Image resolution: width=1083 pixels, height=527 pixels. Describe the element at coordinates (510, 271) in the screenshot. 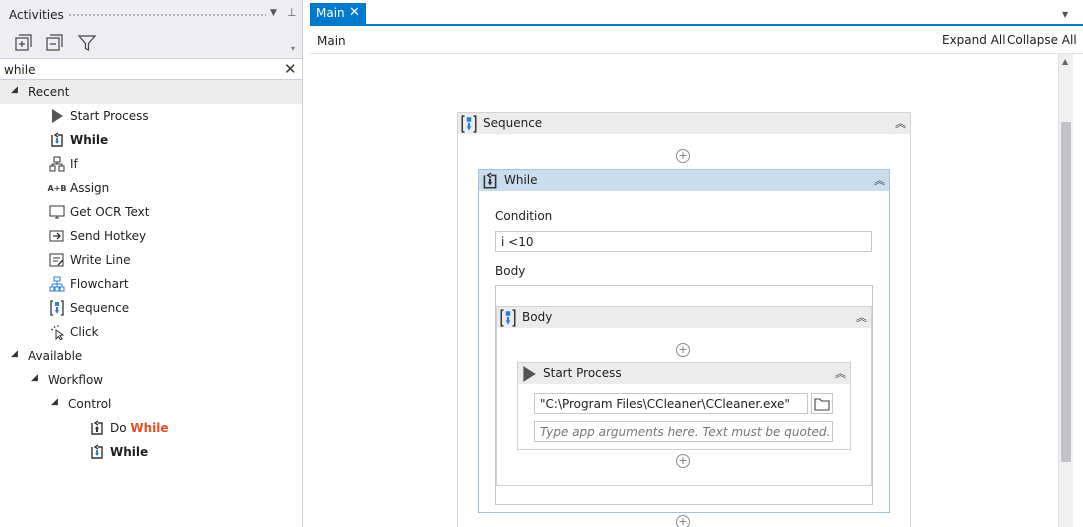

I see `body-label: Body` at that location.